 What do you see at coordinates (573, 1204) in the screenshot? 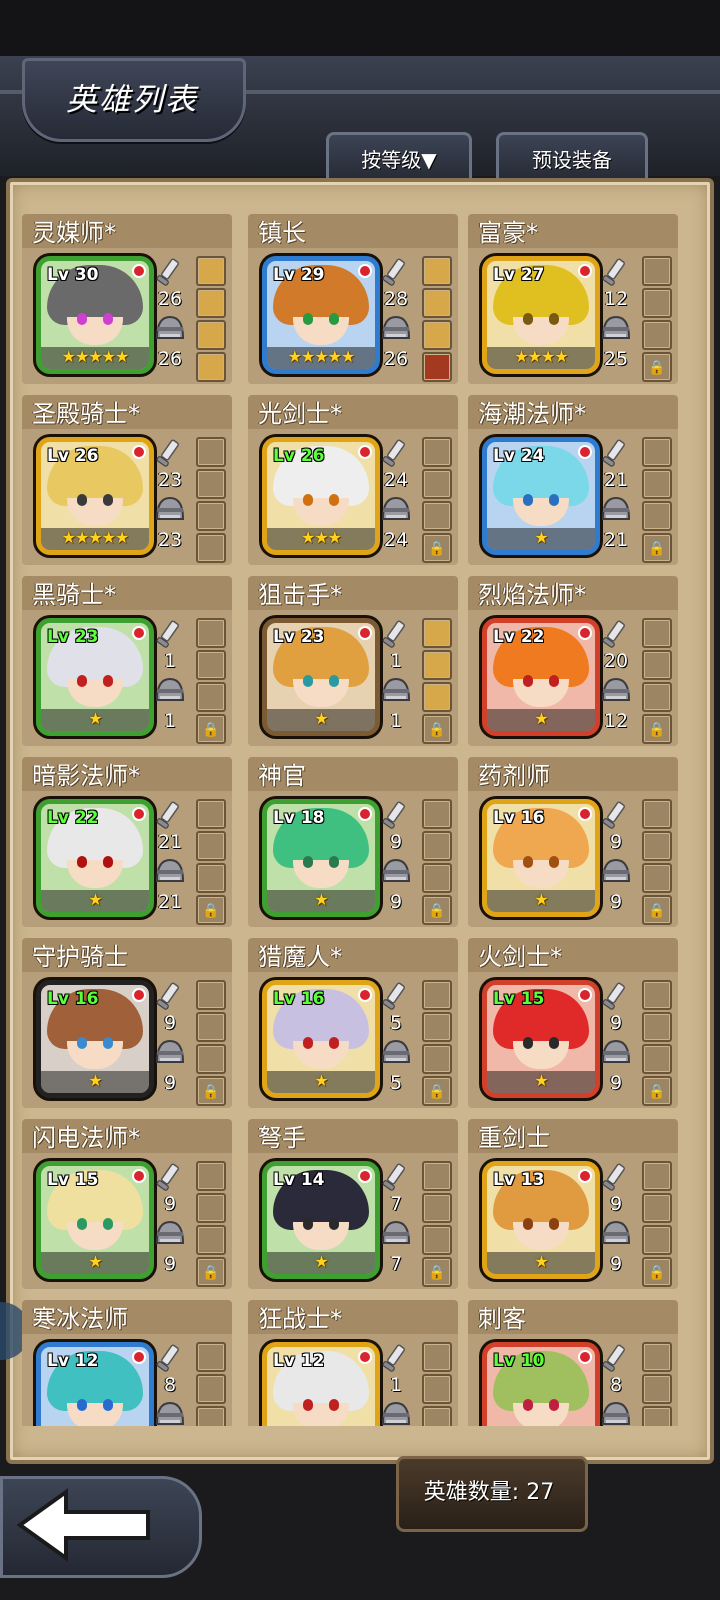
I see `hero-card: 重剑士 Lv 13 ★ 9 9 🔒` at bounding box center [573, 1204].